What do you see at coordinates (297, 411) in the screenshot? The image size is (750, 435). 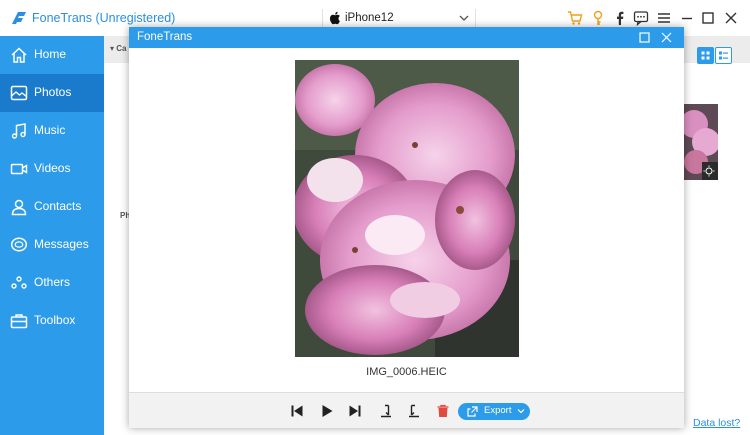 I see `first-icon` at bounding box center [297, 411].